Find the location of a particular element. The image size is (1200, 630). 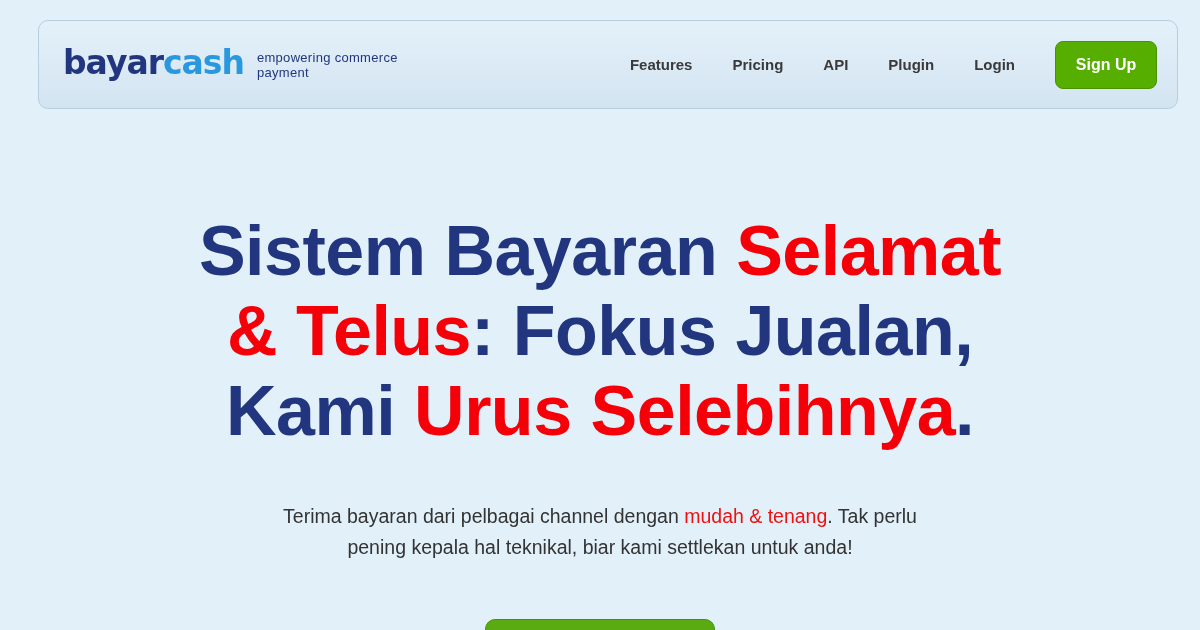

hero-subtitle: Terima bayaran dari pelbagai channel dengan mudah & tenang. Tak perlu pening kepala hal teknikal, biar kami settlekan untuk anda! is located at coordinates (600, 532).